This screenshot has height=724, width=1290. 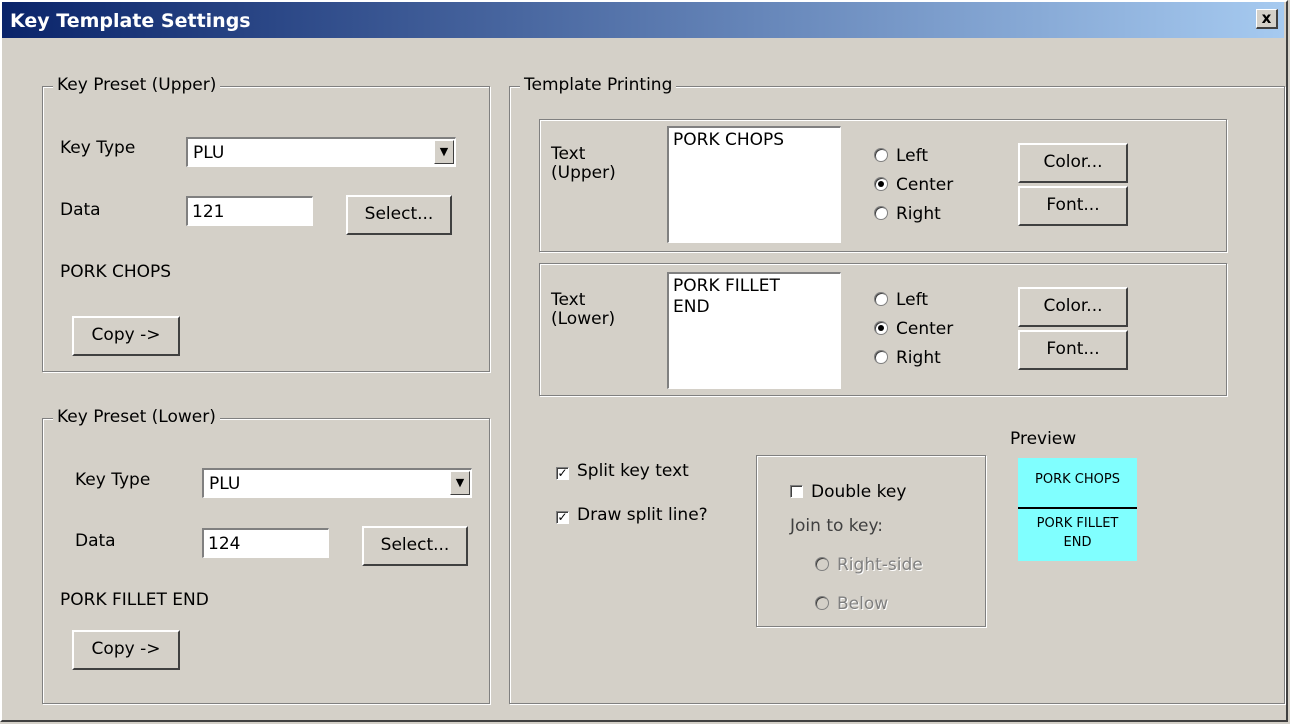 I want to click on join-below-label: Below, so click(x=863, y=604).